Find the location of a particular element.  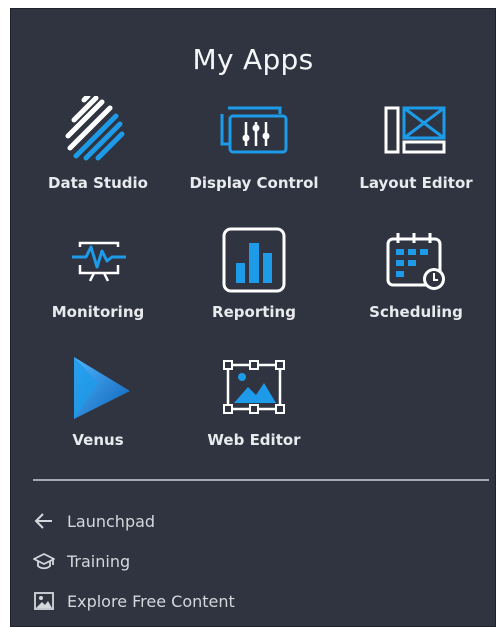

display-control-icon is located at coordinates (254, 130).